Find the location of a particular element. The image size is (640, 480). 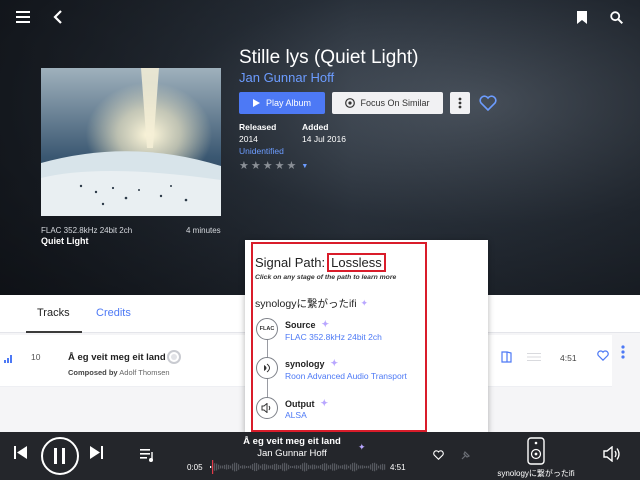

output-stage-detail: ALSA is located at coordinates (296, 415).